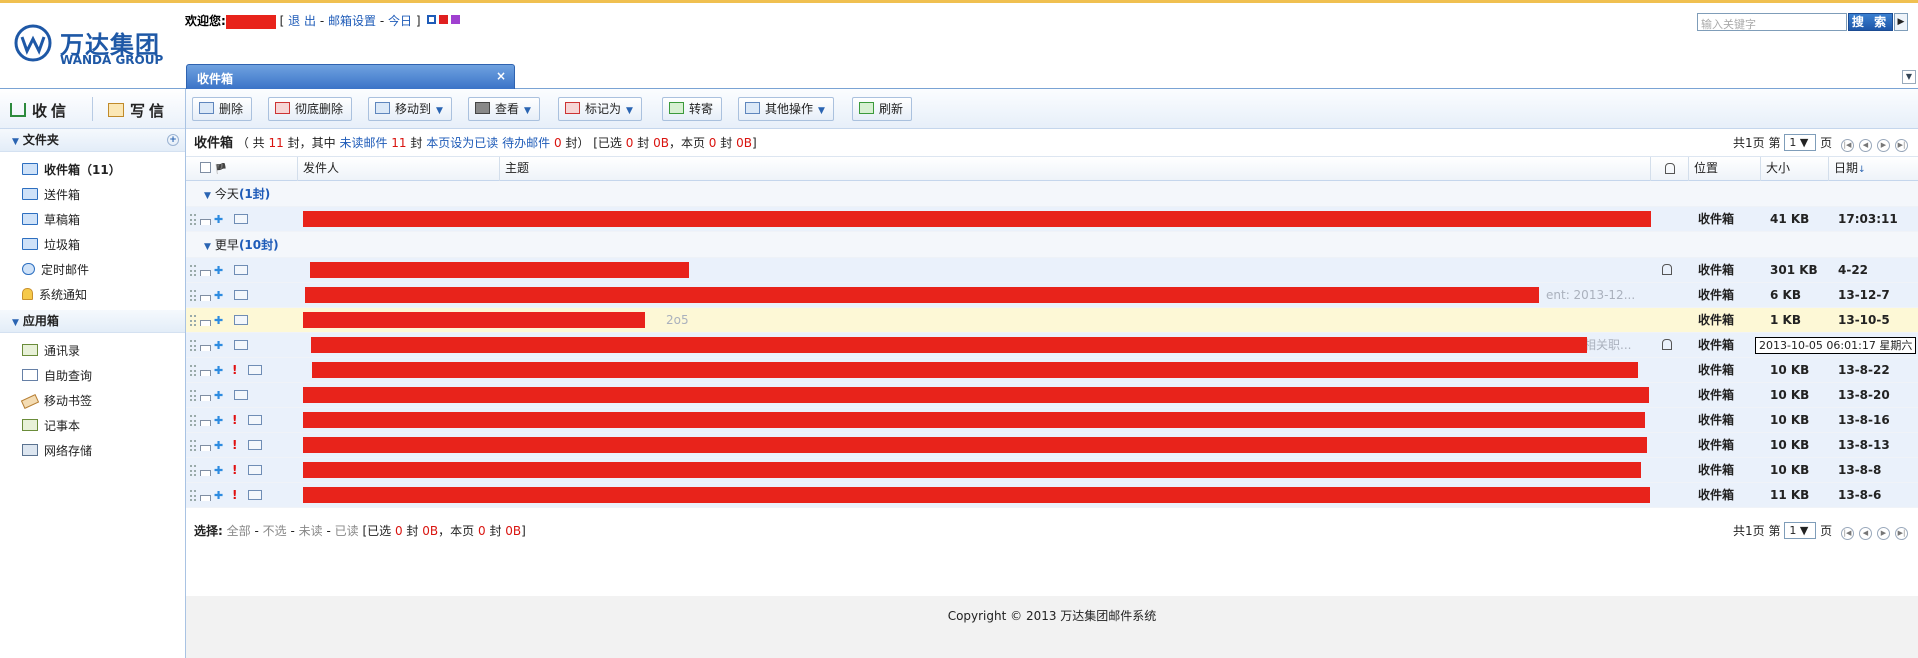 The image size is (1918, 658). Describe the element at coordinates (1052, 370) in the screenshot. I see `table-row: ✚! 收件箱 10 KB 13-8-22` at that location.